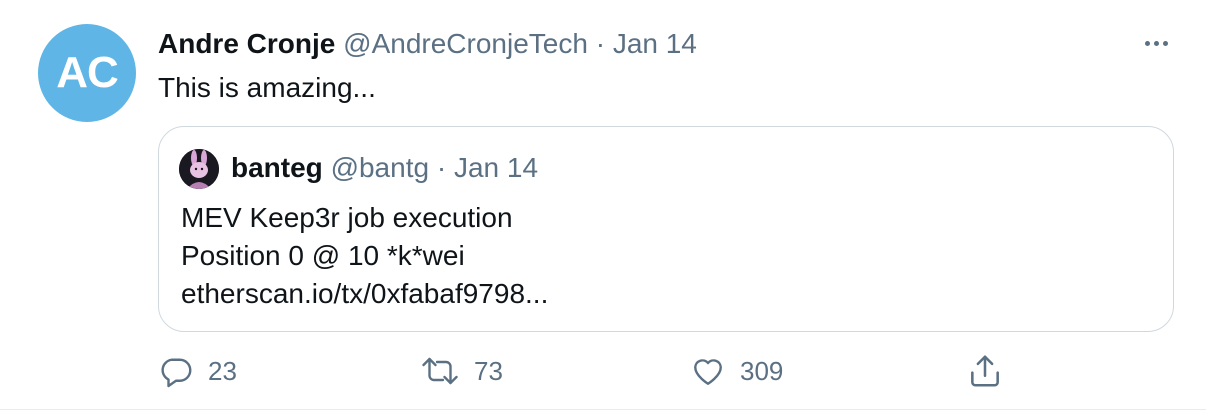 This screenshot has width=1206, height=410. I want to click on like-count: 309, so click(762, 370).